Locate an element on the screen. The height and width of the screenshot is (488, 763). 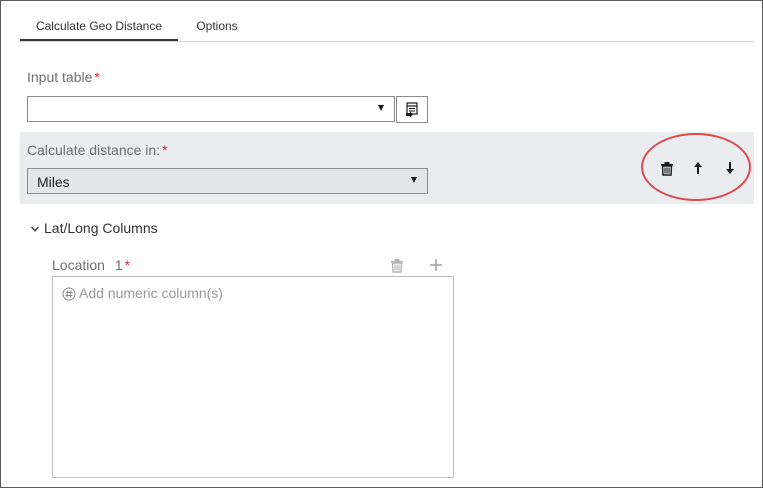
lat-long-section-title: Lat/Long Columns is located at coordinates (101, 228).